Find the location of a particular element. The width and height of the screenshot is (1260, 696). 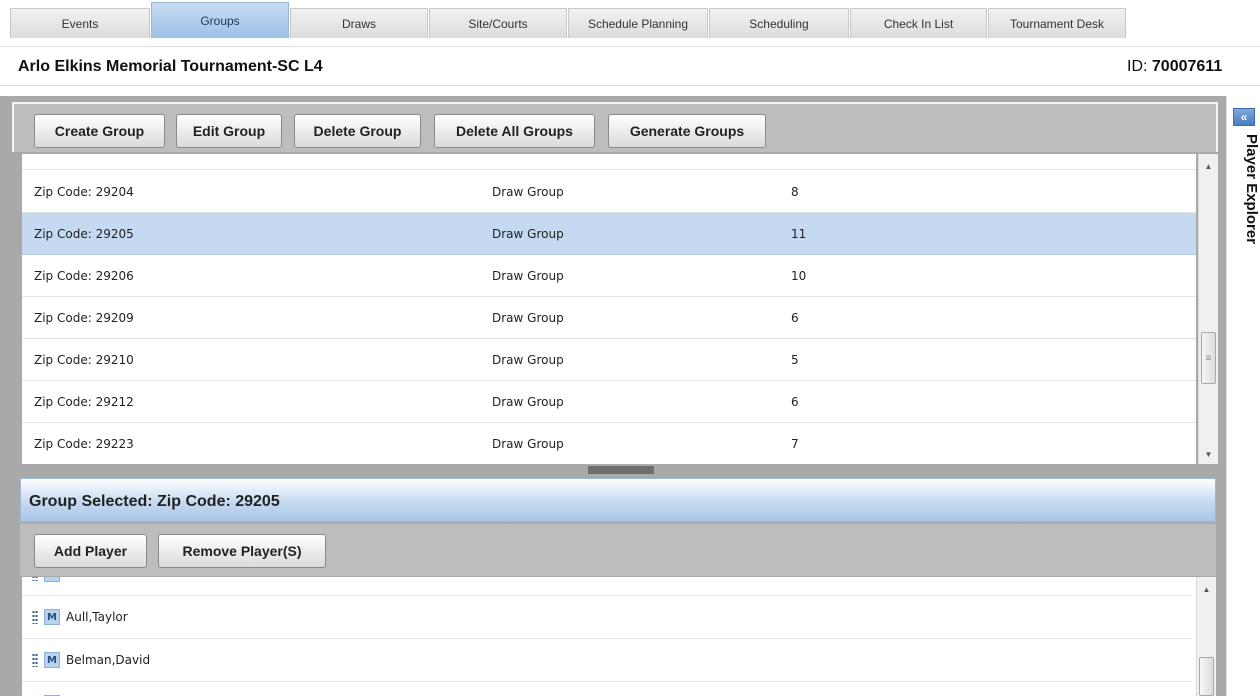

player-name: Aull,Taylor is located at coordinates (97, 617).